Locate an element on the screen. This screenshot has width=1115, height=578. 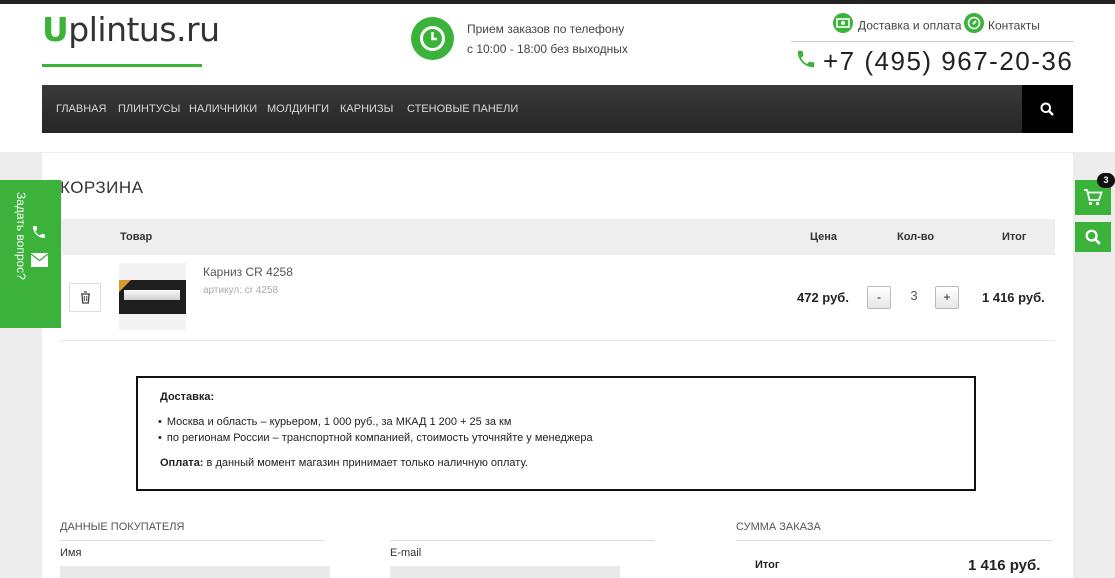
col-total: Итог is located at coordinates (1014, 237).